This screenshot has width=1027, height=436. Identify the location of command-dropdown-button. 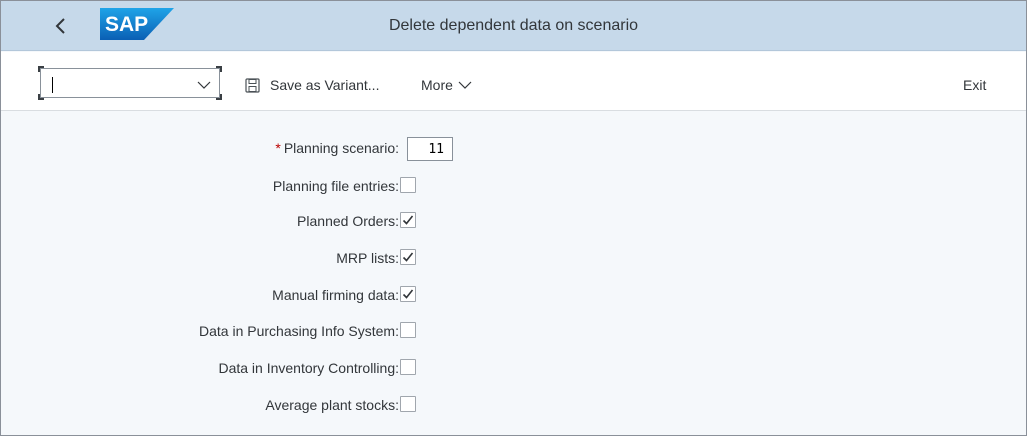
(204, 85).